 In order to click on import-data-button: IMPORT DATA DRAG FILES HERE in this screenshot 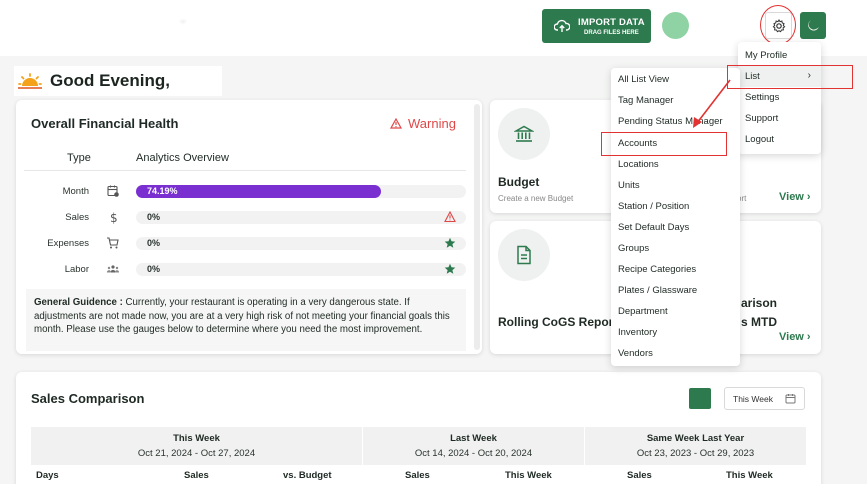, I will do `click(596, 26)`.